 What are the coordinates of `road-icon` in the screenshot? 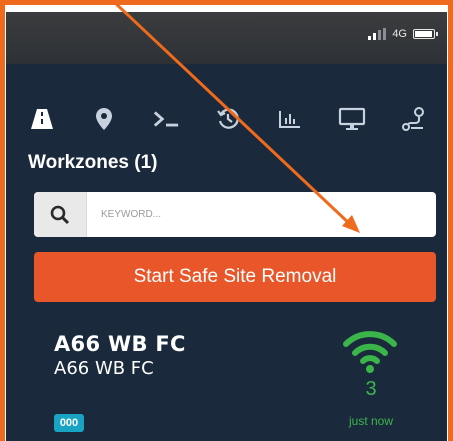 It's located at (42, 119).